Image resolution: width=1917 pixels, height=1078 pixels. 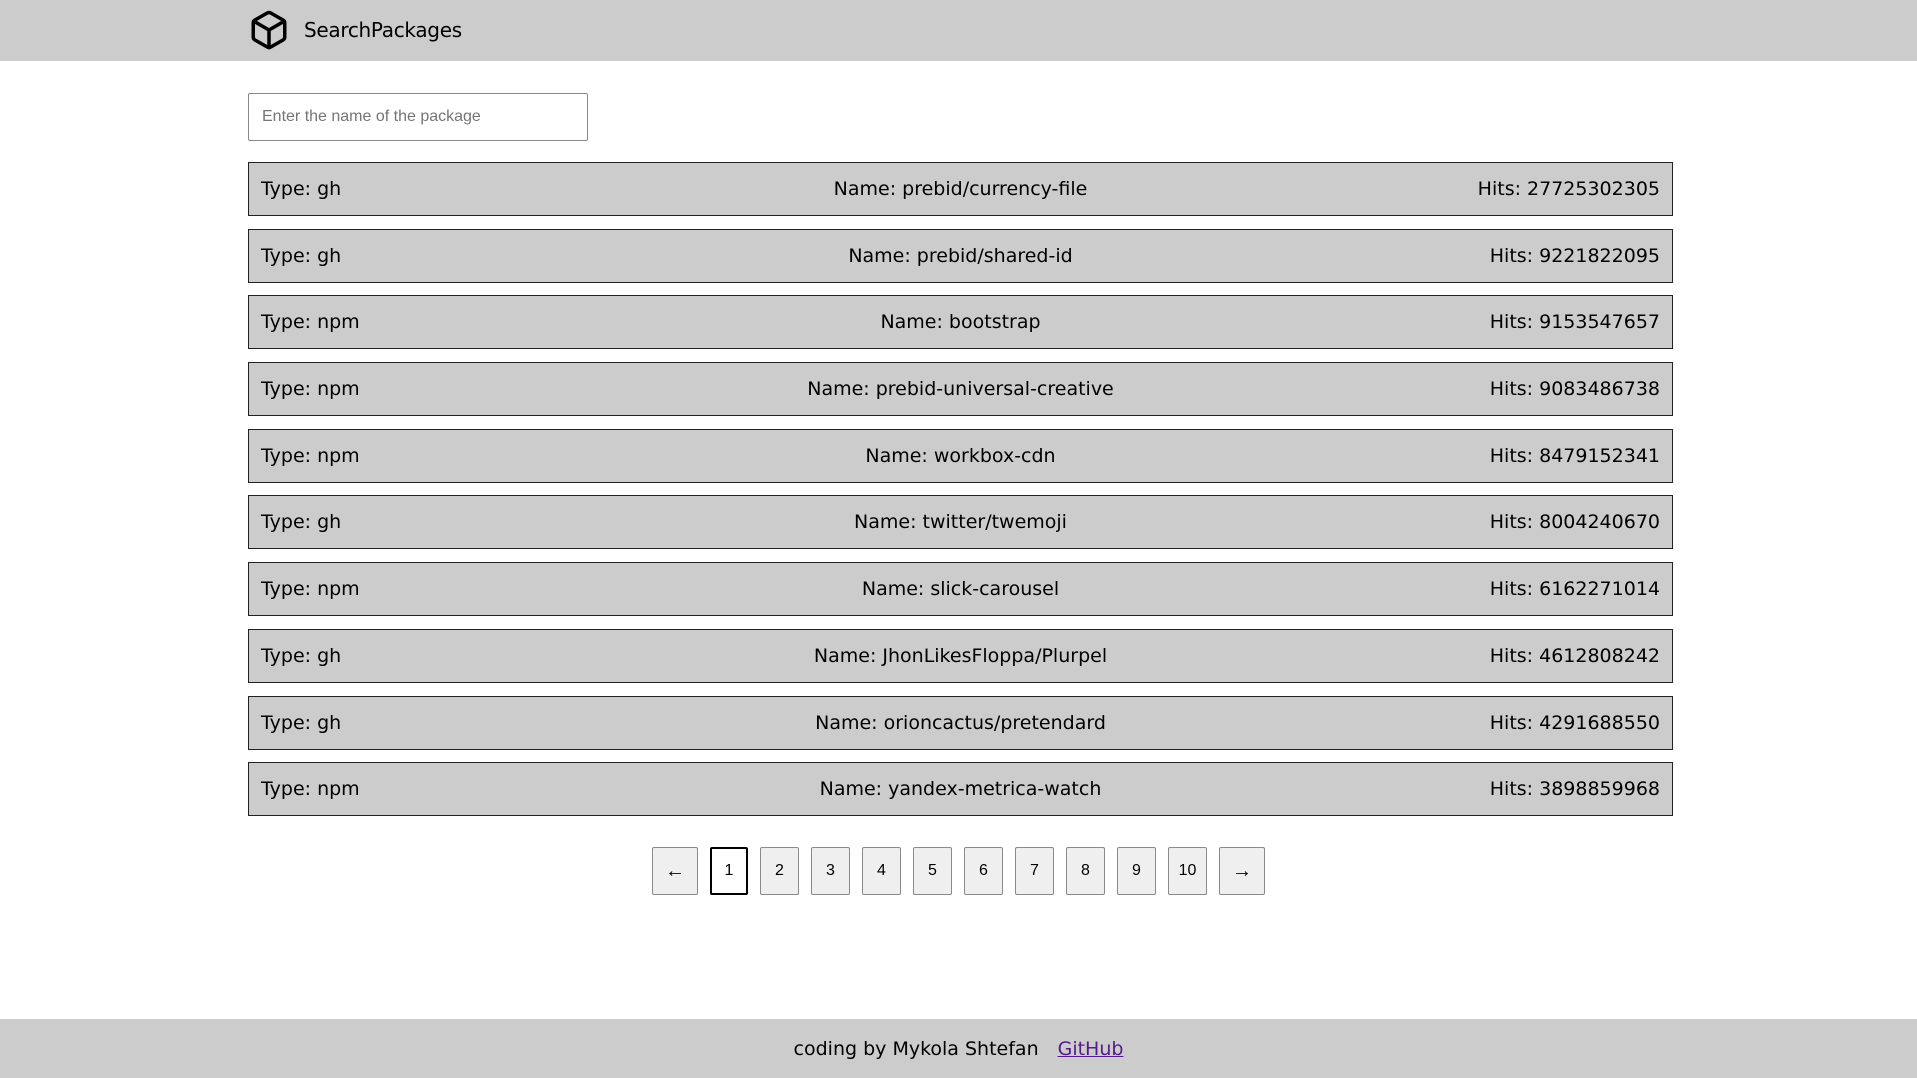 What do you see at coordinates (958, 30) in the screenshot?
I see `top-header: SearchPackages` at bounding box center [958, 30].